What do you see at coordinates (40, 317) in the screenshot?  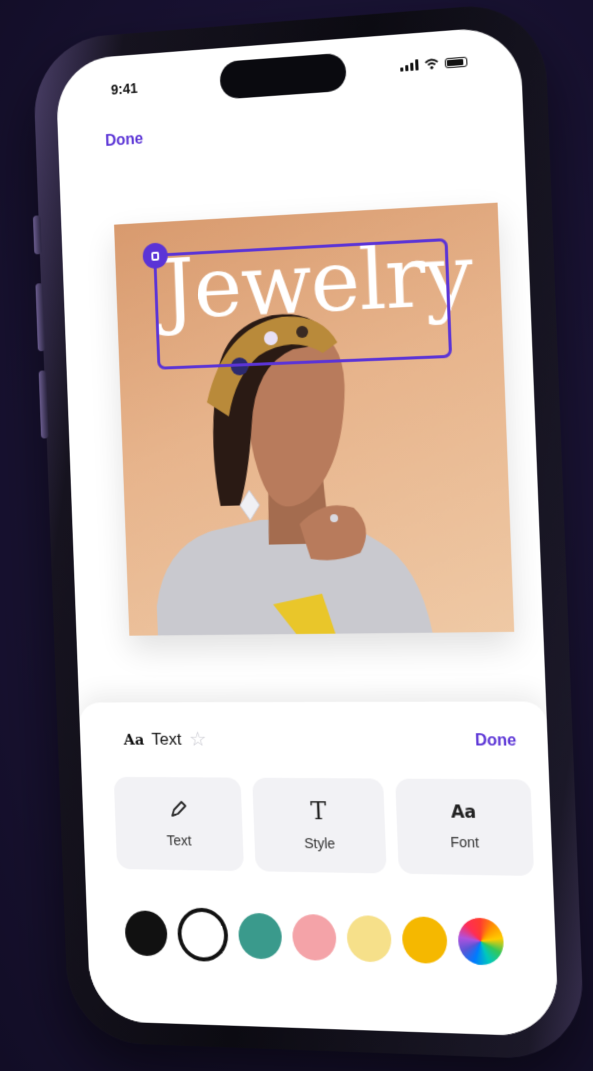 I see `volume-up-button` at bounding box center [40, 317].